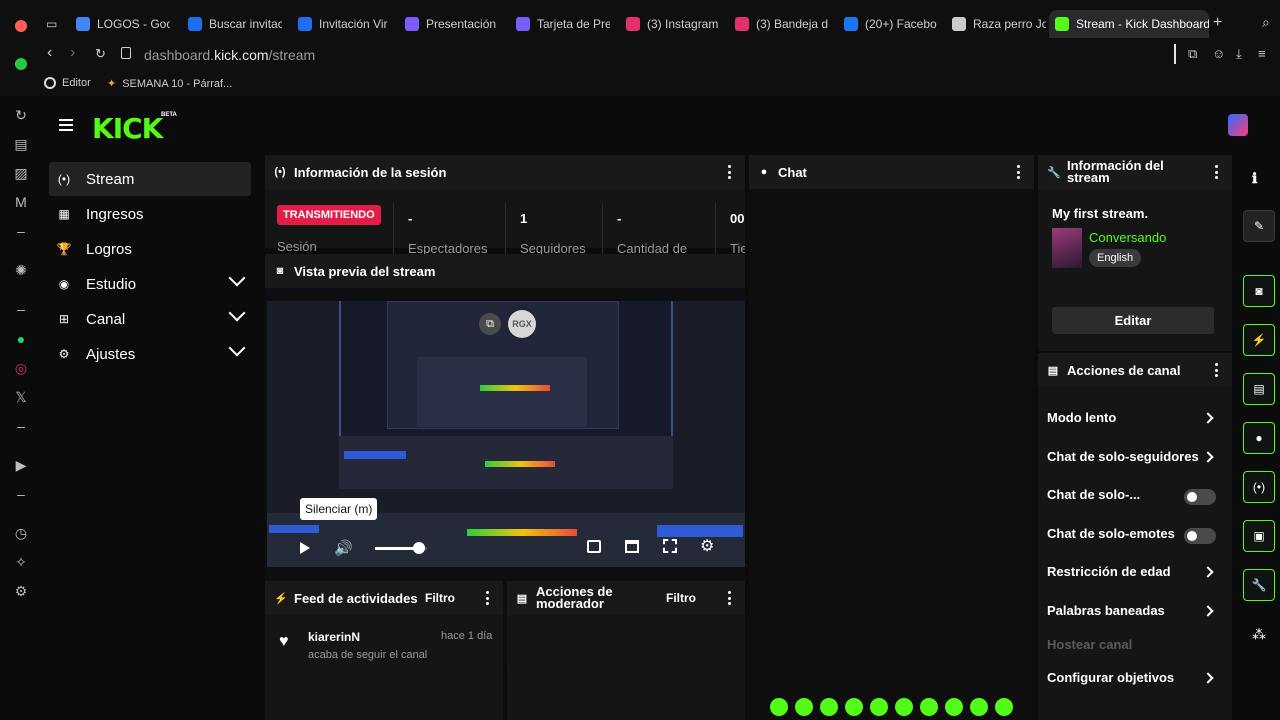 Image resolution: width=1280 pixels, height=720 pixels. Describe the element at coordinates (1259, 438) in the screenshot. I see `chat-toggle-icon: ●` at that location.